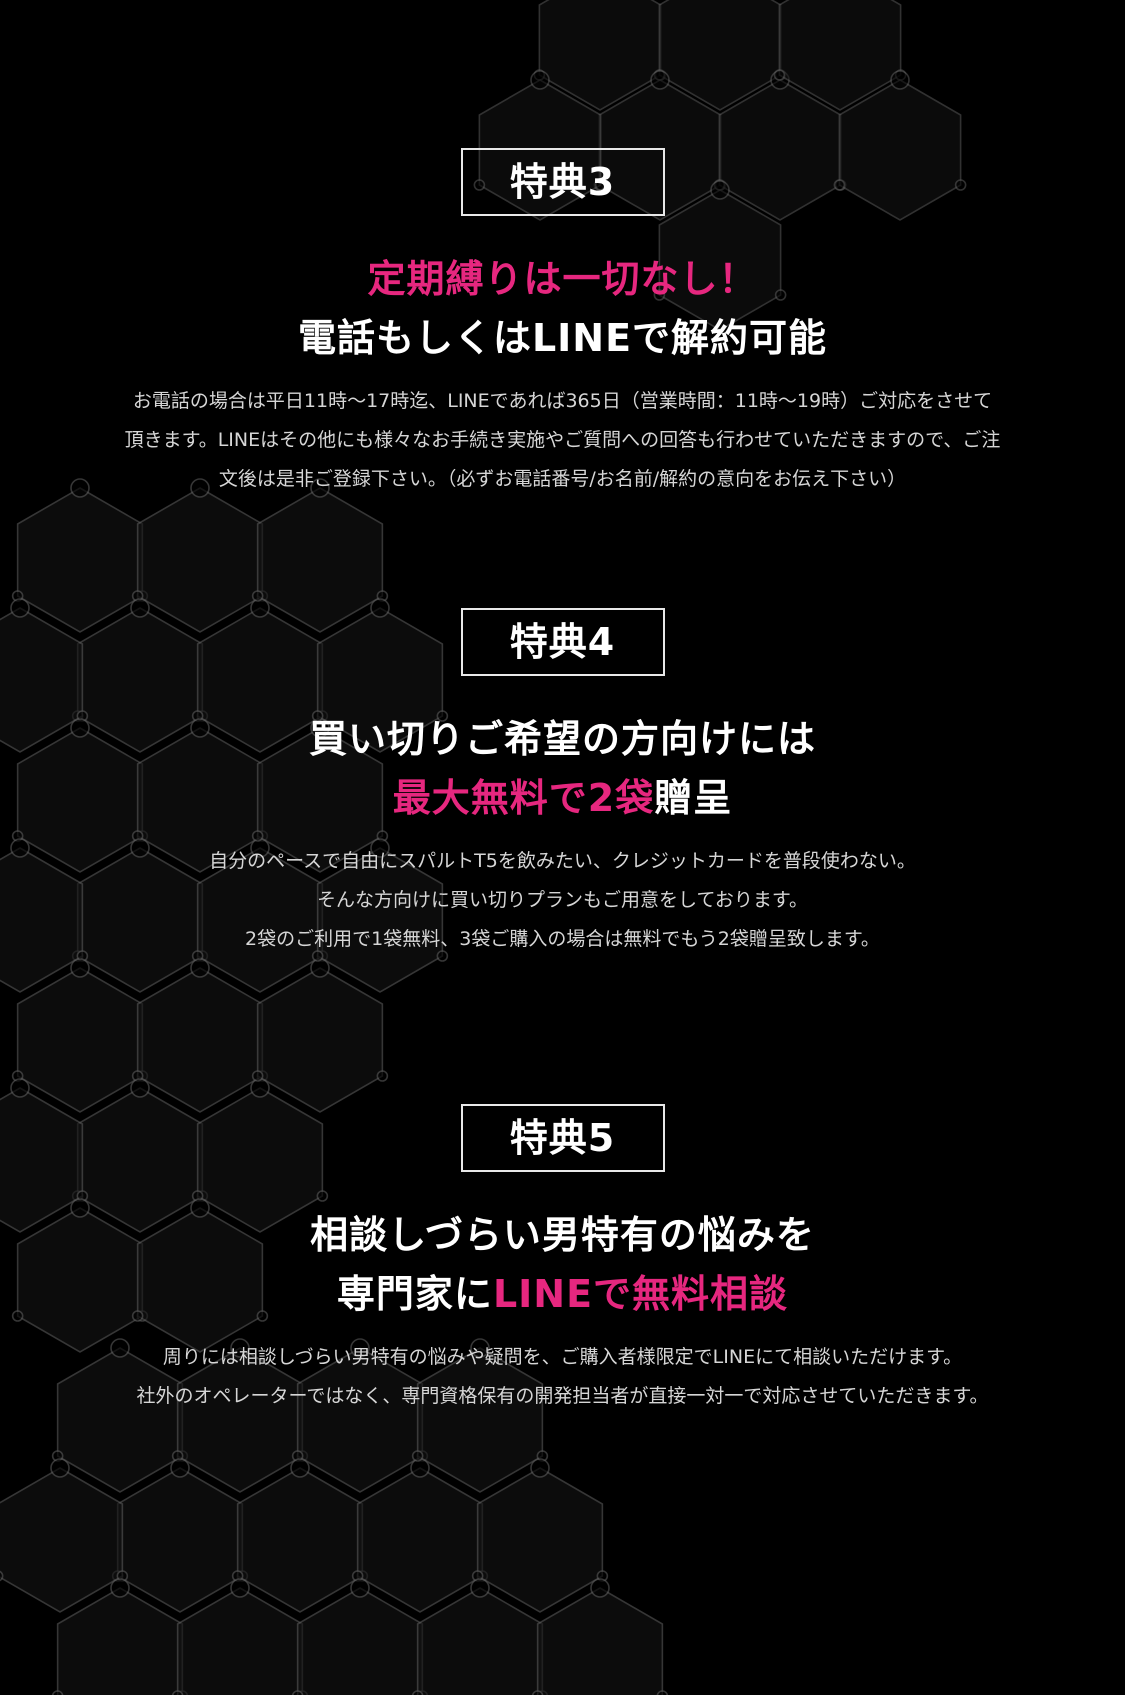  What do you see at coordinates (562, 642) in the screenshot?
I see `benefit-4-badge: 特典4` at bounding box center [562, 642].